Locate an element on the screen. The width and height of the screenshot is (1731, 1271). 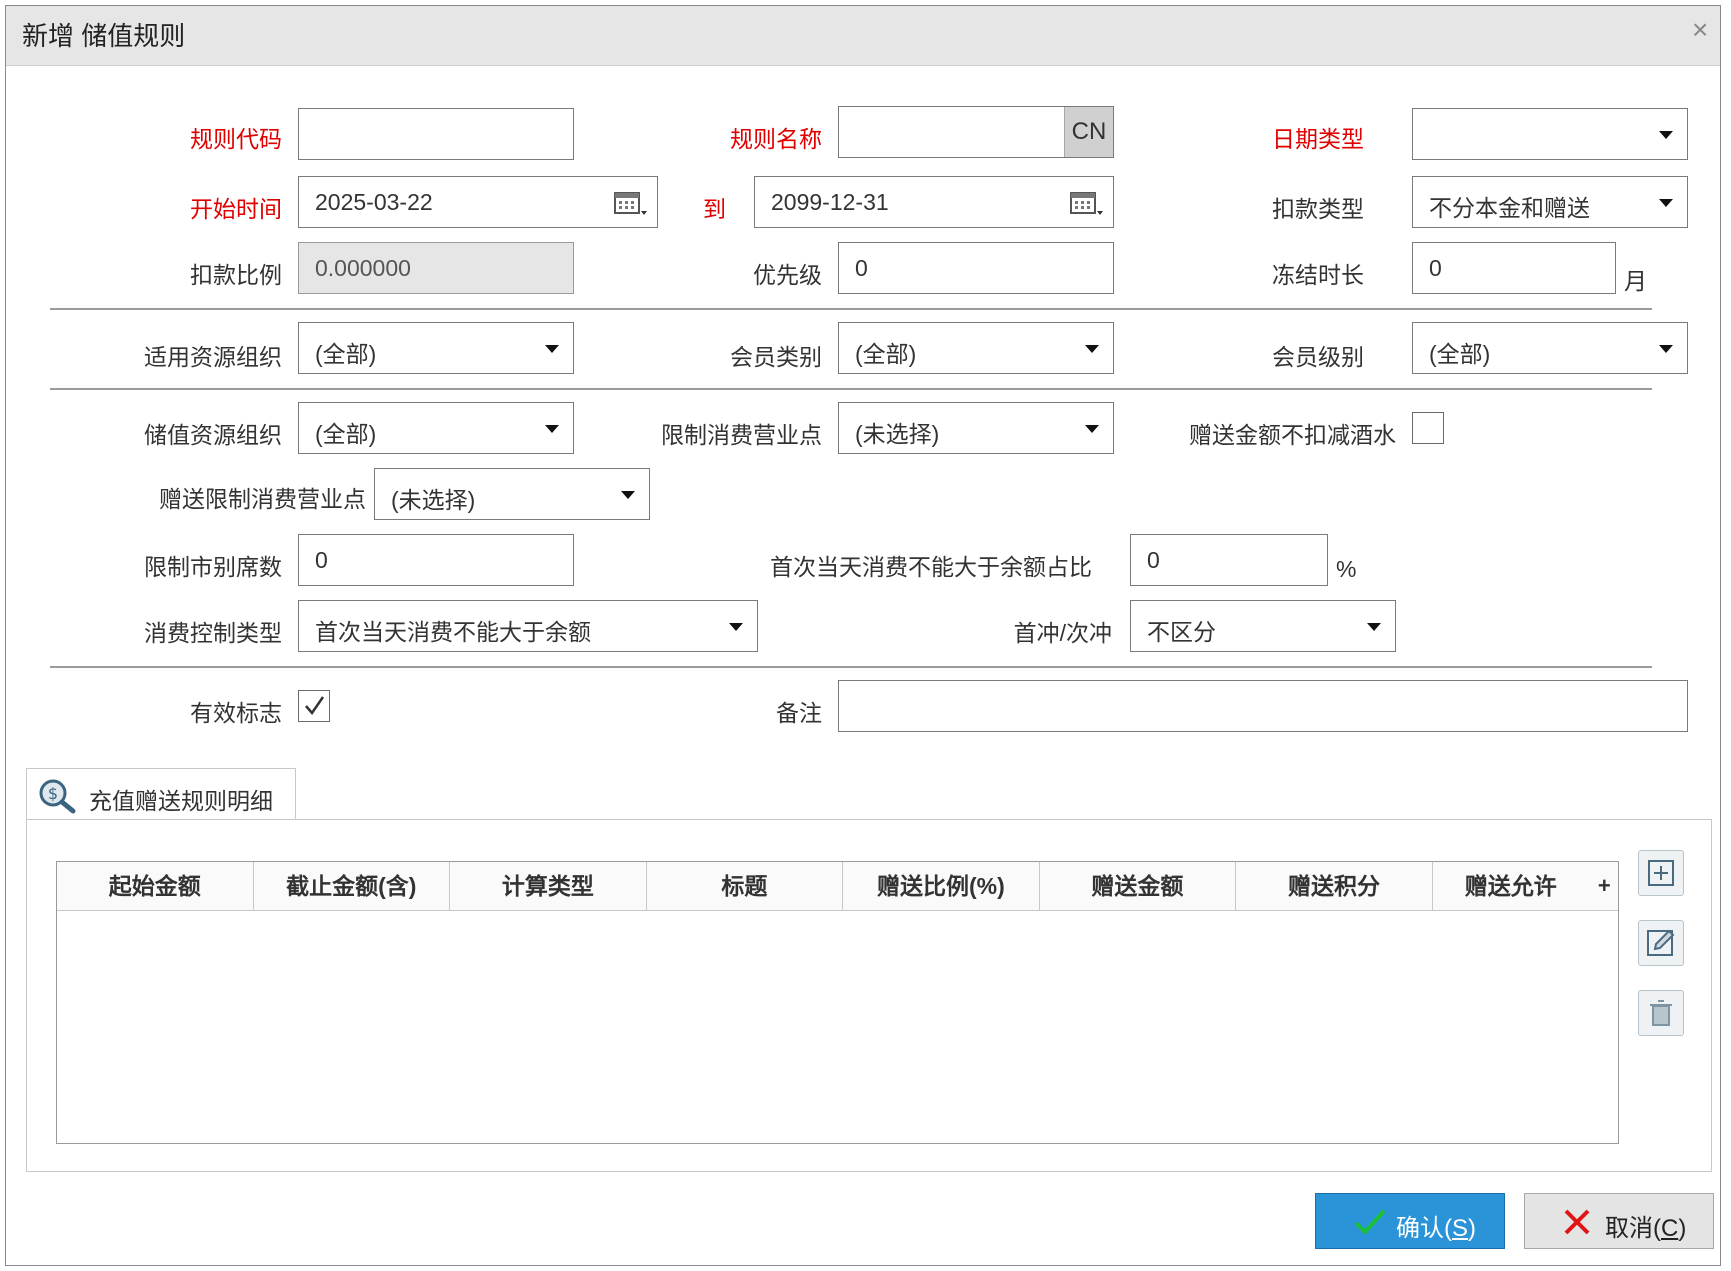
deduct-type-label: 扣款类型 is located at coordinates (1318, 209).